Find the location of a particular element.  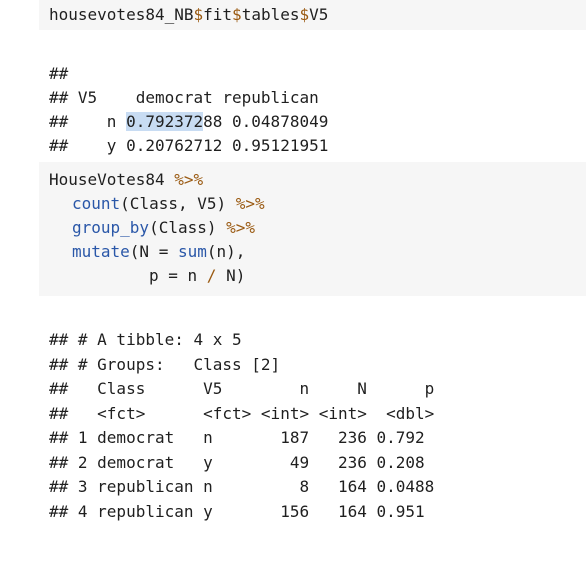

tibble-groups: ## # Groups: Class [2] is located at coordinates (165, 364).